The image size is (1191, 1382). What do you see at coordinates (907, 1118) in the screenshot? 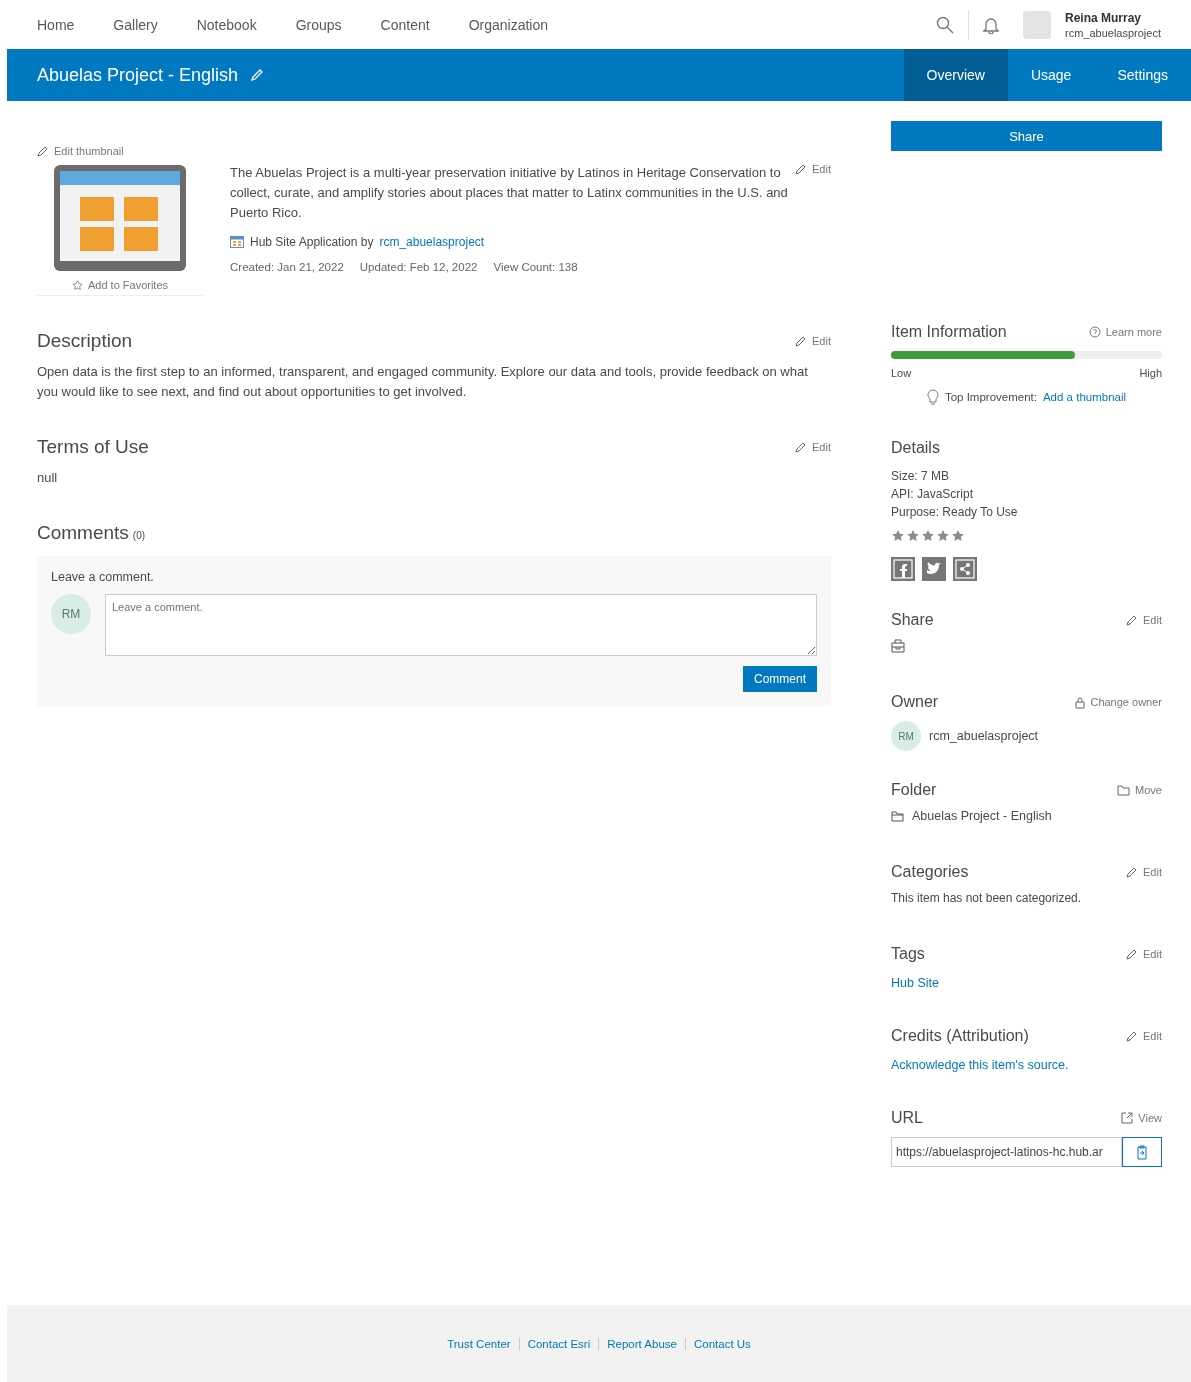
I see `section-title: URL` at bounding box center [907, 1118].